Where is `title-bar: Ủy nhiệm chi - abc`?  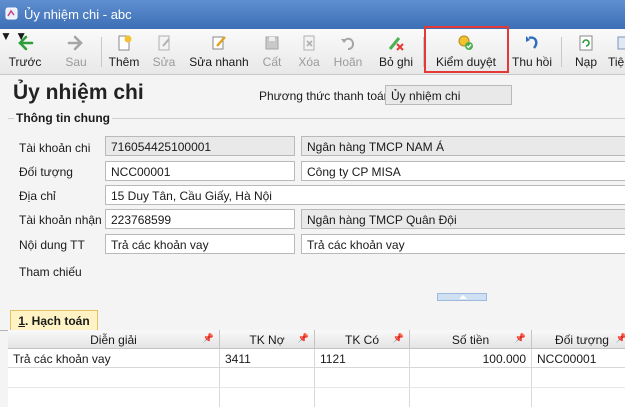
title-bar: Ủy nhiệm chi - abc is located at coordinates (312, 14).